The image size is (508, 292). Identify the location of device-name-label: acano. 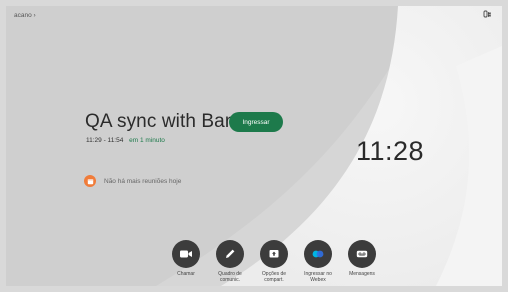
(23, 15).